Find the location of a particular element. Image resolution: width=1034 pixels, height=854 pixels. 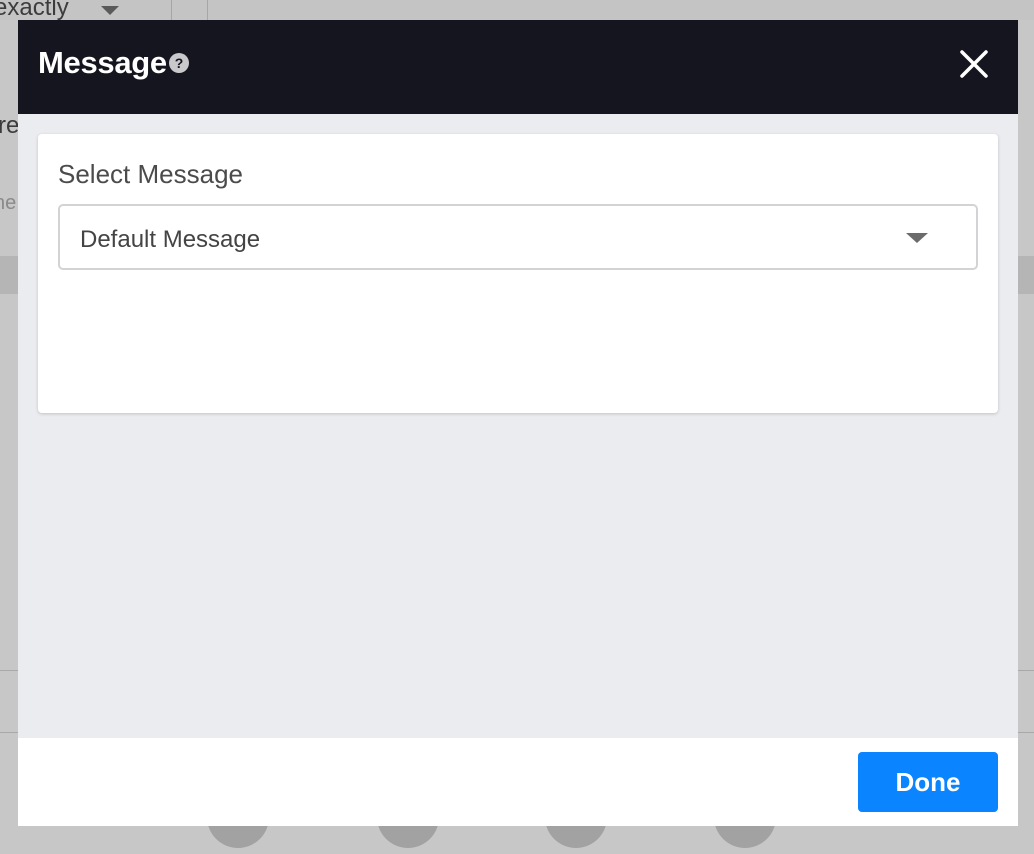

message-select-dropdown: Default Message is located at coordinates (518, 237).